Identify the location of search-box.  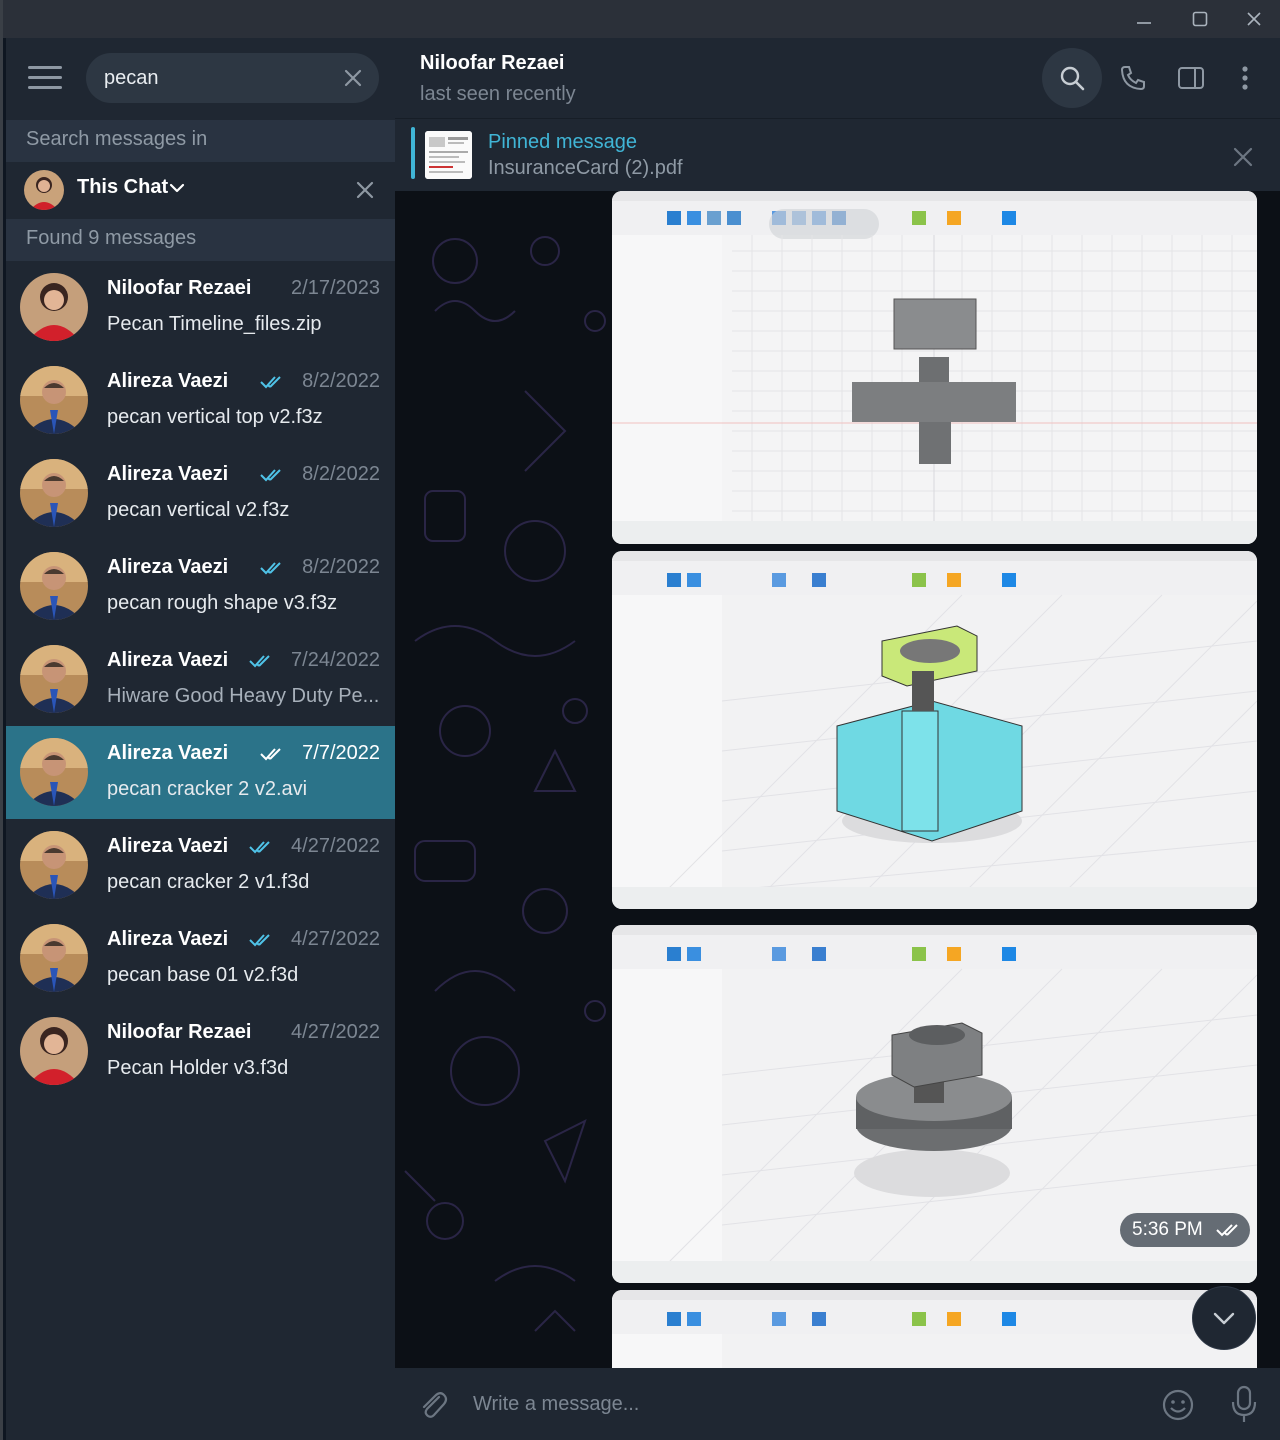
(232, 78).